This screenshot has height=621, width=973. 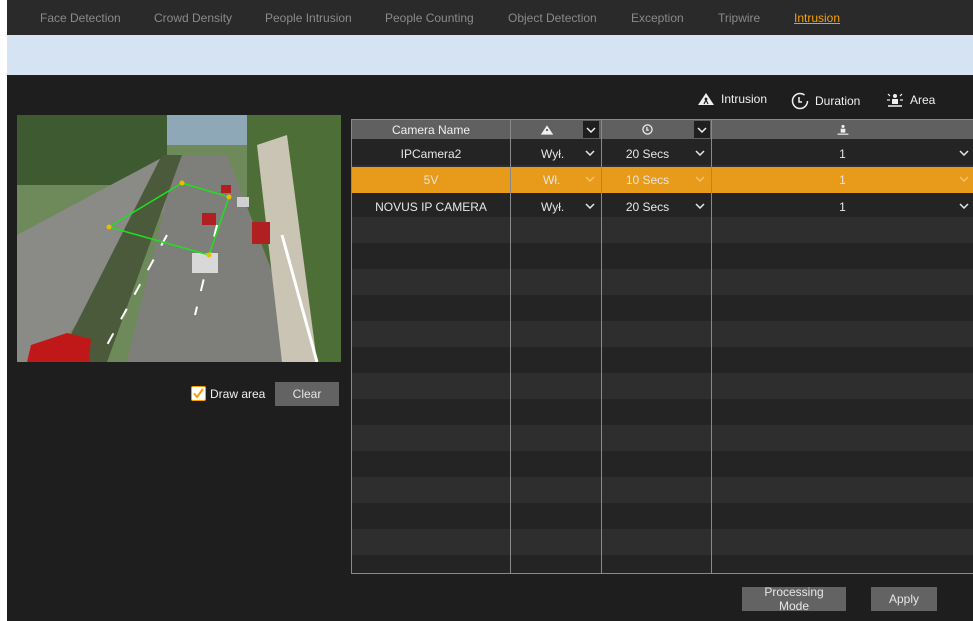 What do you see at coordinates (431, 154) in the screenshot?
I see `camera-name-cell: IPCamera2` at bounding box center [431, 154].